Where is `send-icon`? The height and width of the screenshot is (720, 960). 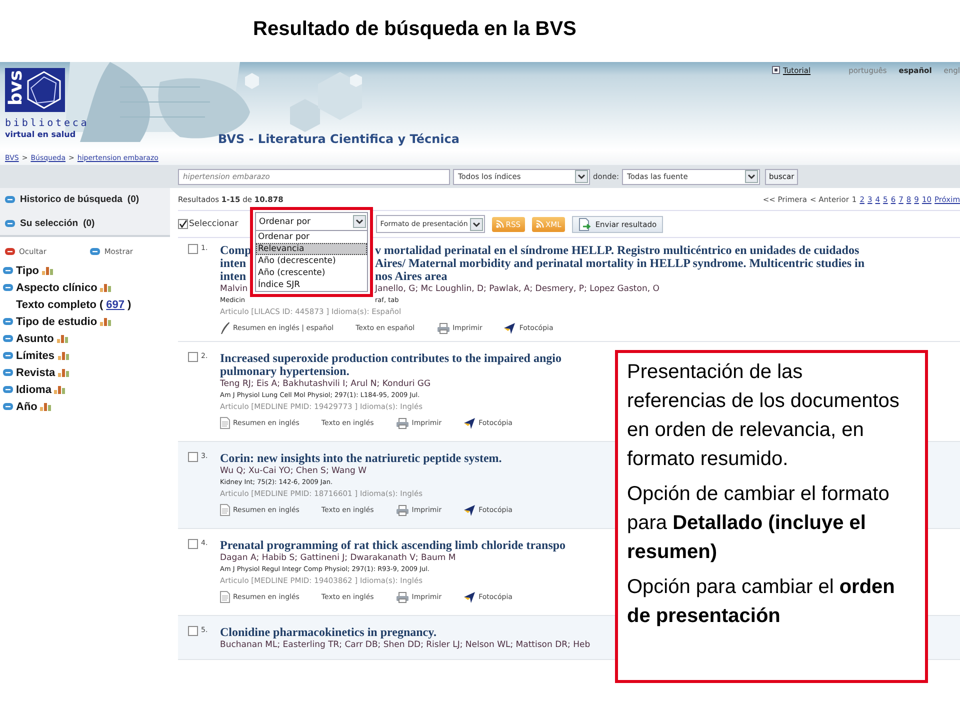
send-icon is located at coordinates (585, 224).